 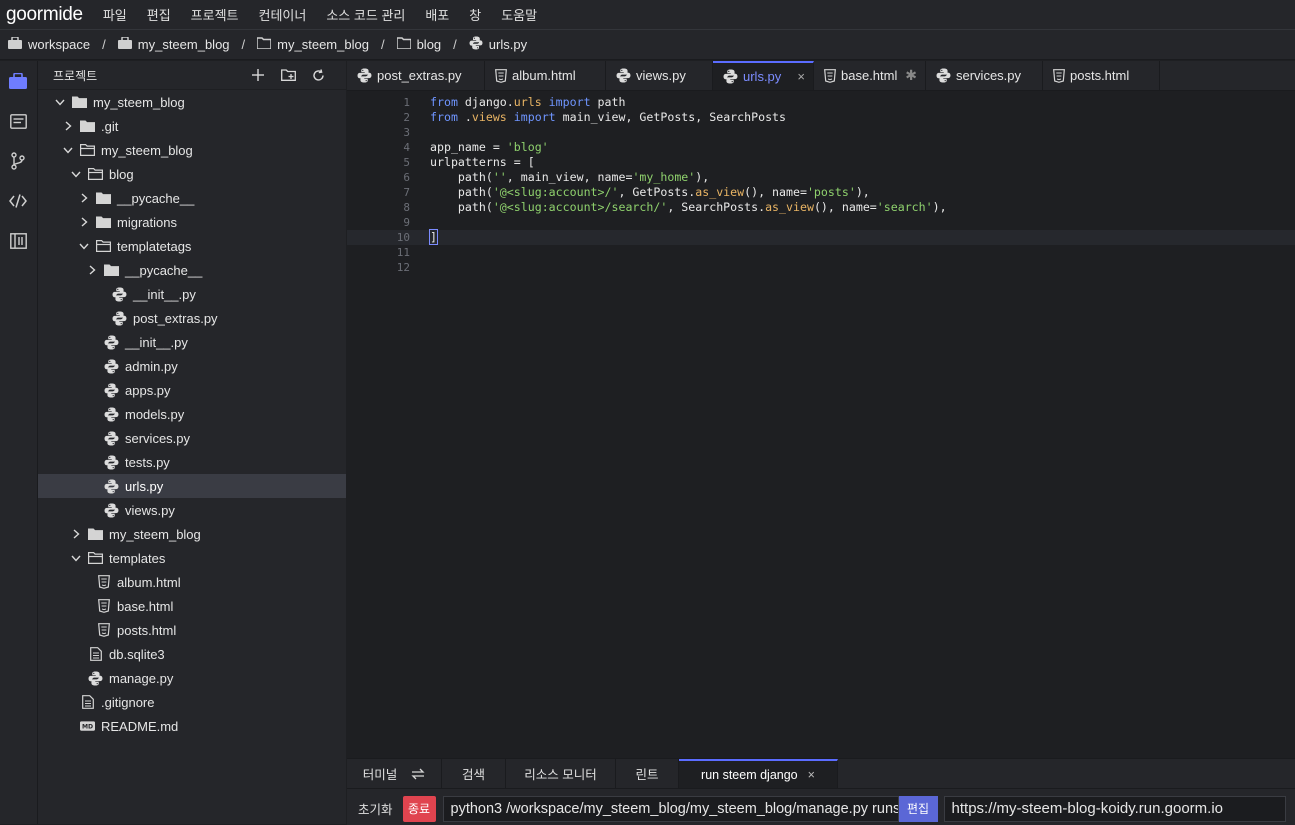 I want to click on breadcrumb-workspace: workspace, so click(x=49, y=44).